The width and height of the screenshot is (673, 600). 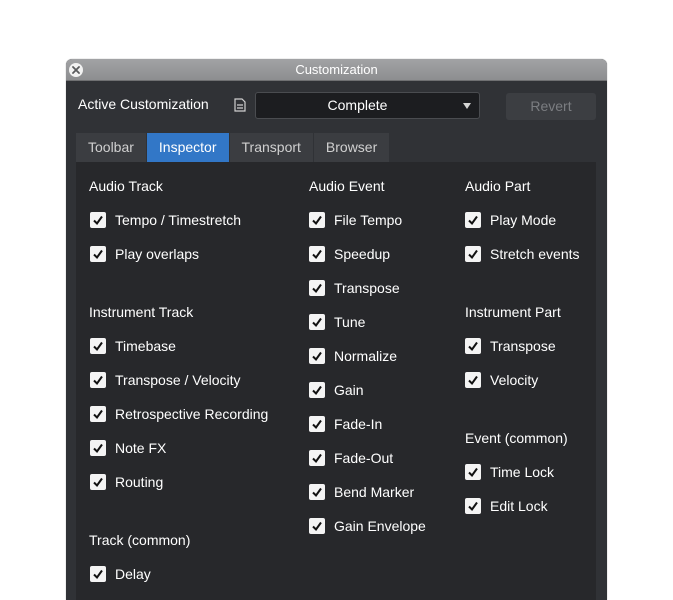 I want to click on option-stretch-events: Stretch events, so click(x=522, y=254).